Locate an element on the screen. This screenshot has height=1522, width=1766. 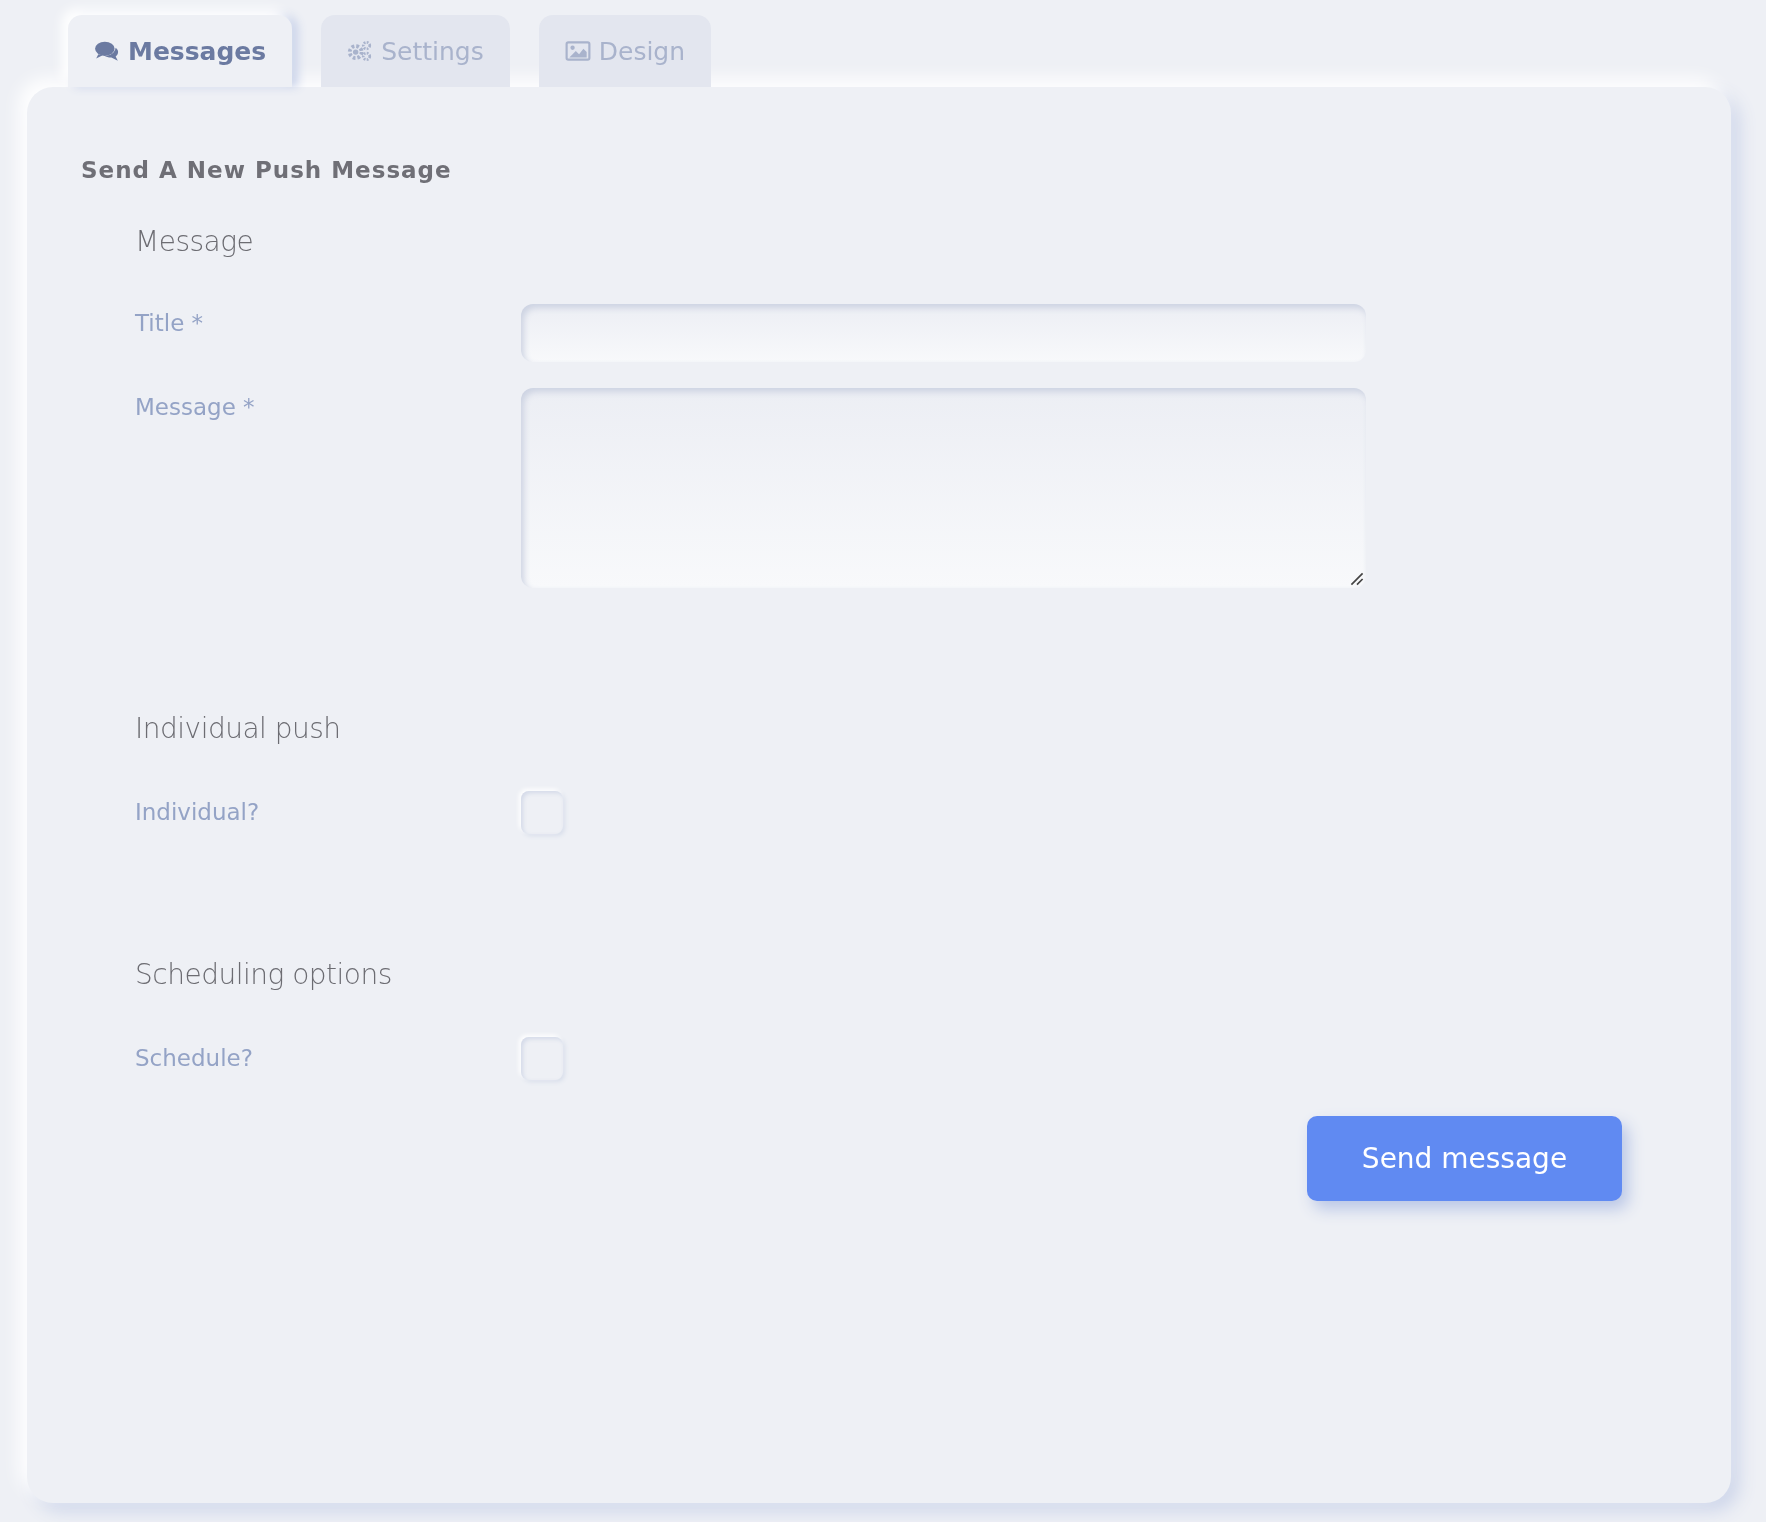
field-label: Schedule? is located at coordinates (194, 1057).